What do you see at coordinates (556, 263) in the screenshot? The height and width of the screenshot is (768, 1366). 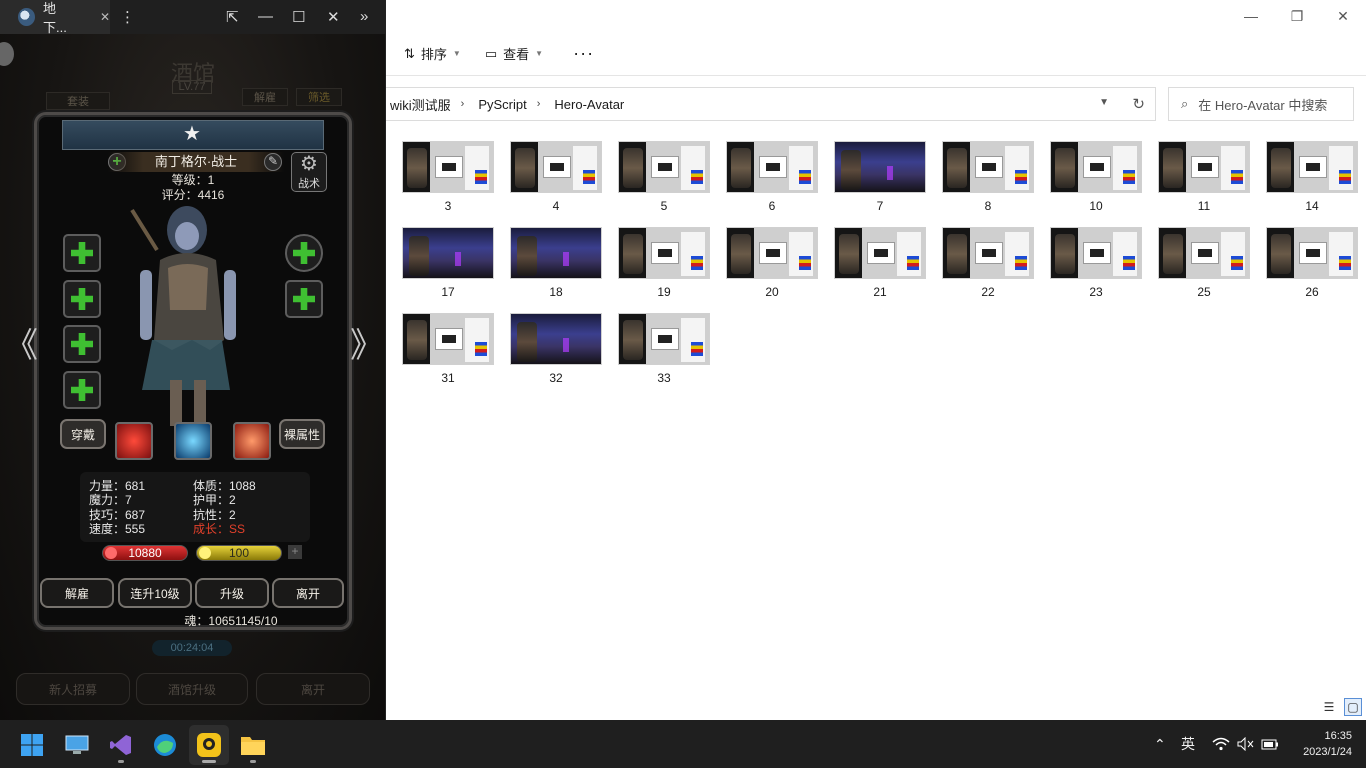 I see `file-item: 18` at bounding box center [556, 263].